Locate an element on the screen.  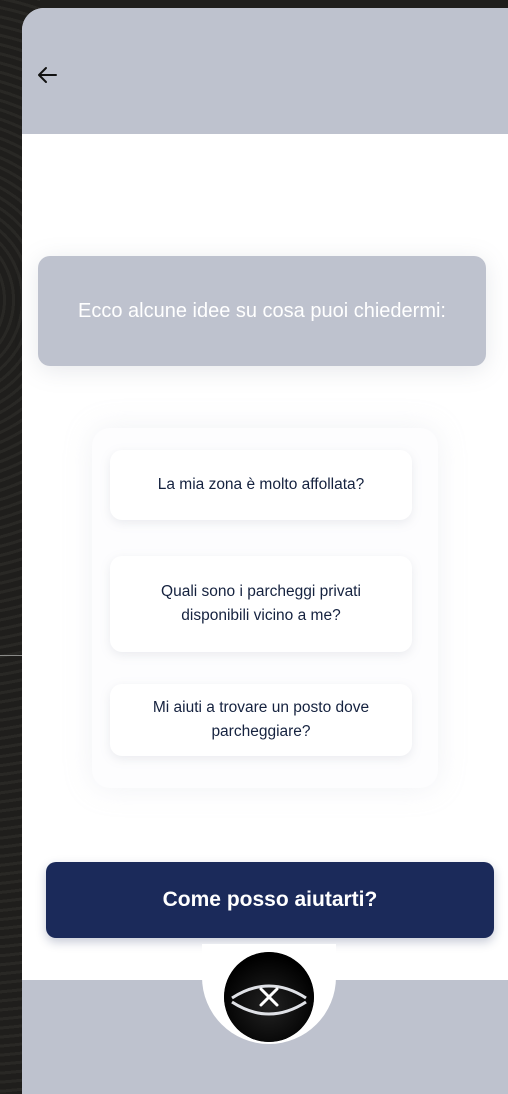
arrow-left-icon is located at coordinates (47, 75).